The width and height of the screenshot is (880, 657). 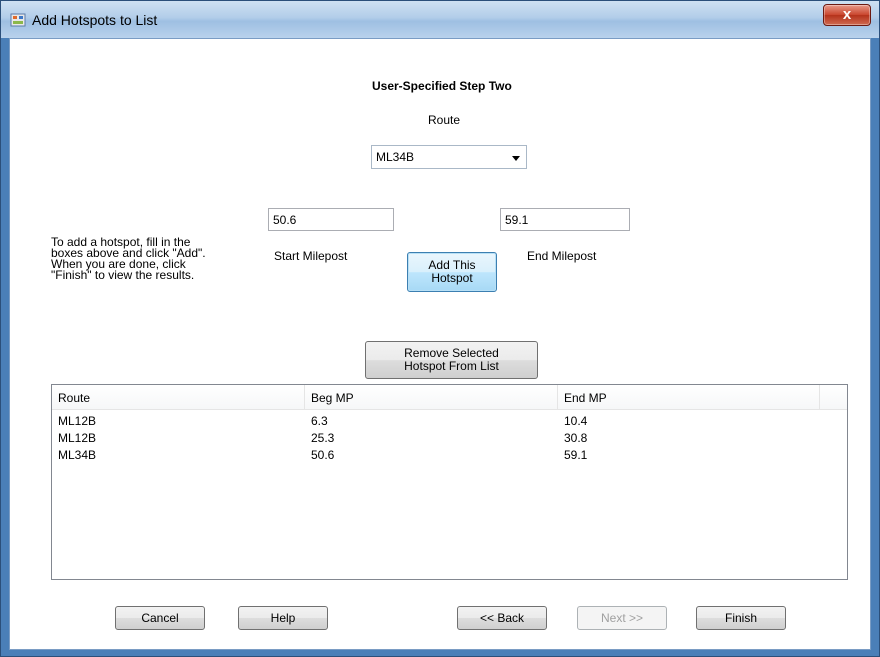 What do you see at coordinates (741, 618) in the screenshot?
I see `finish-button: Finish` at bounding box center [741, 618].